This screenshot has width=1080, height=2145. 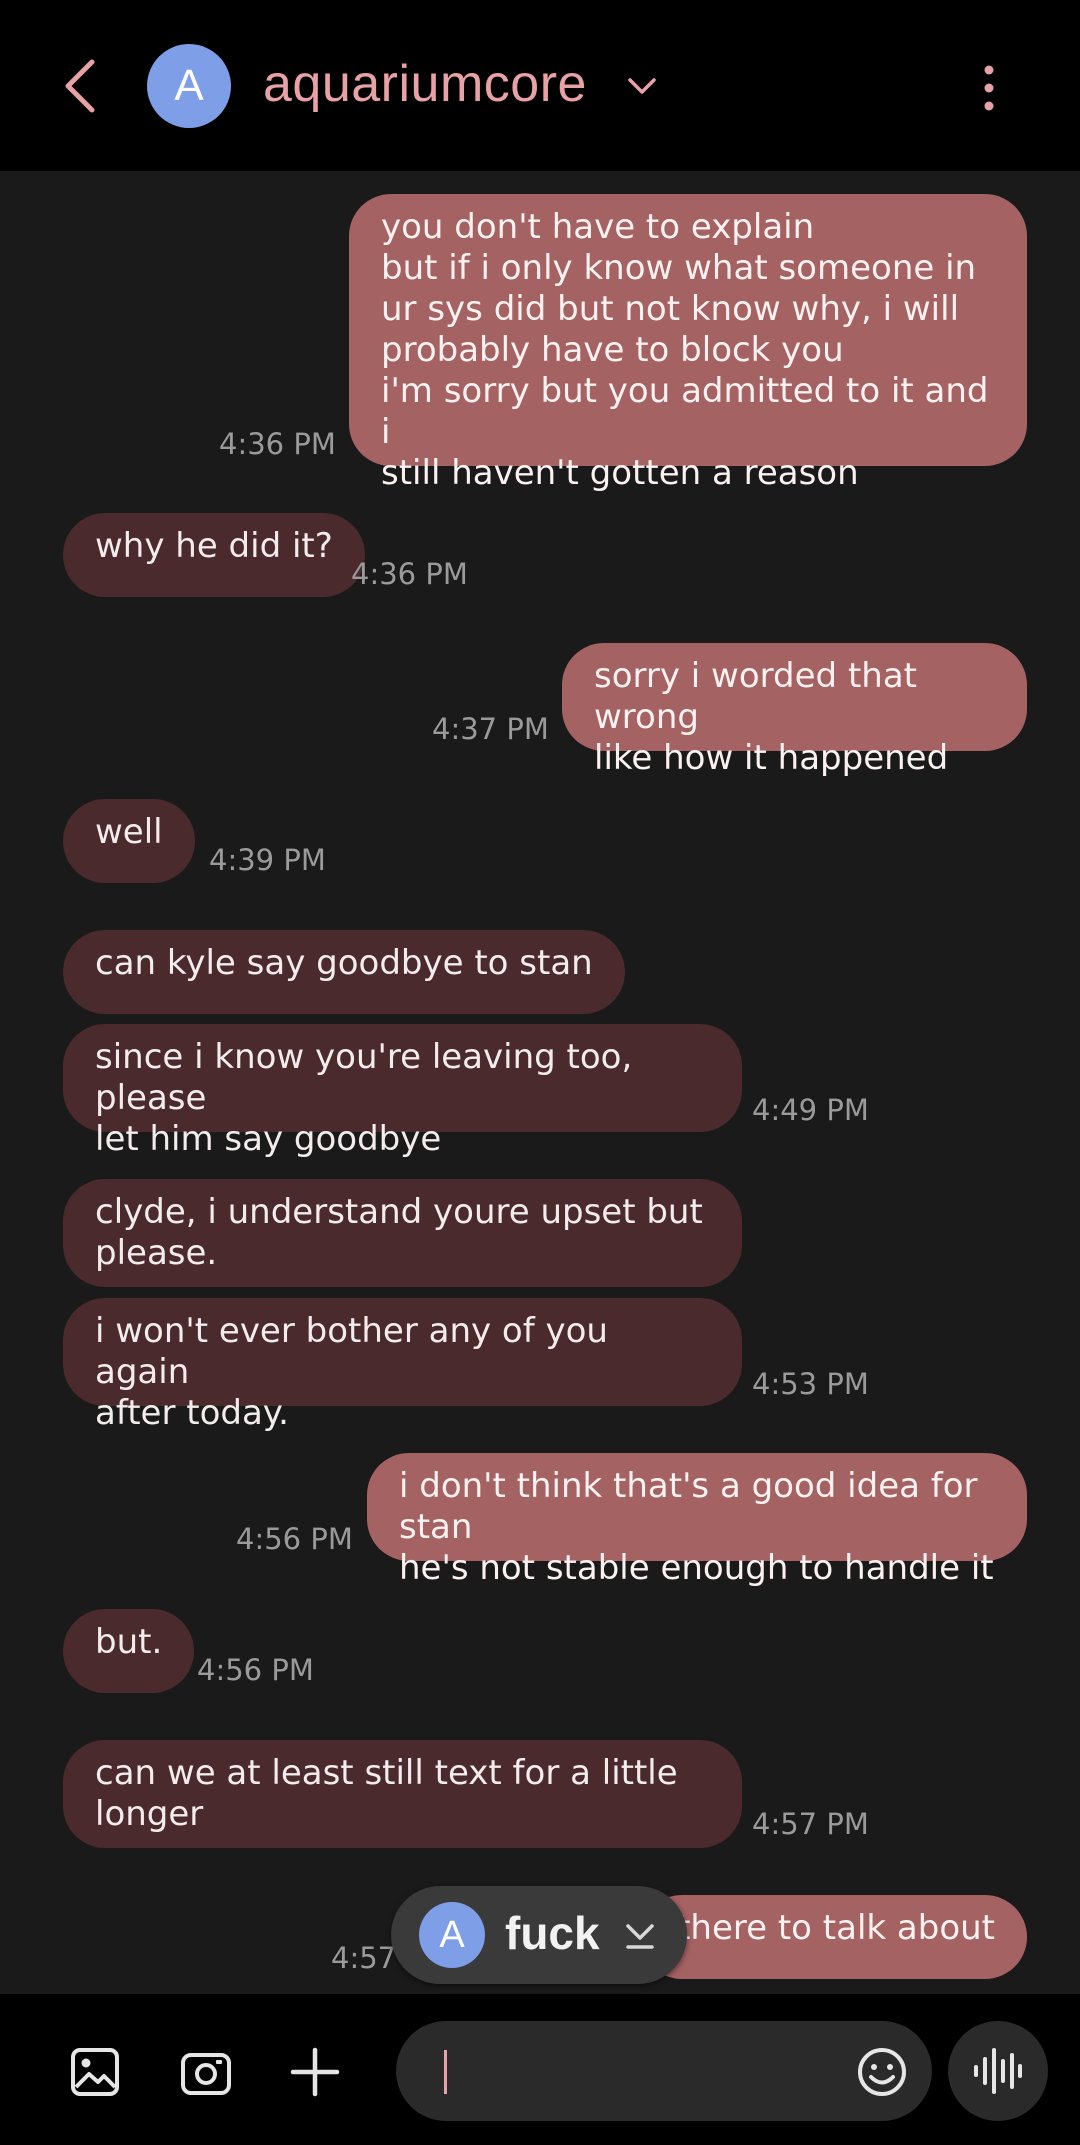 I want to click on plus-icon, so click(x=315, y=2072).